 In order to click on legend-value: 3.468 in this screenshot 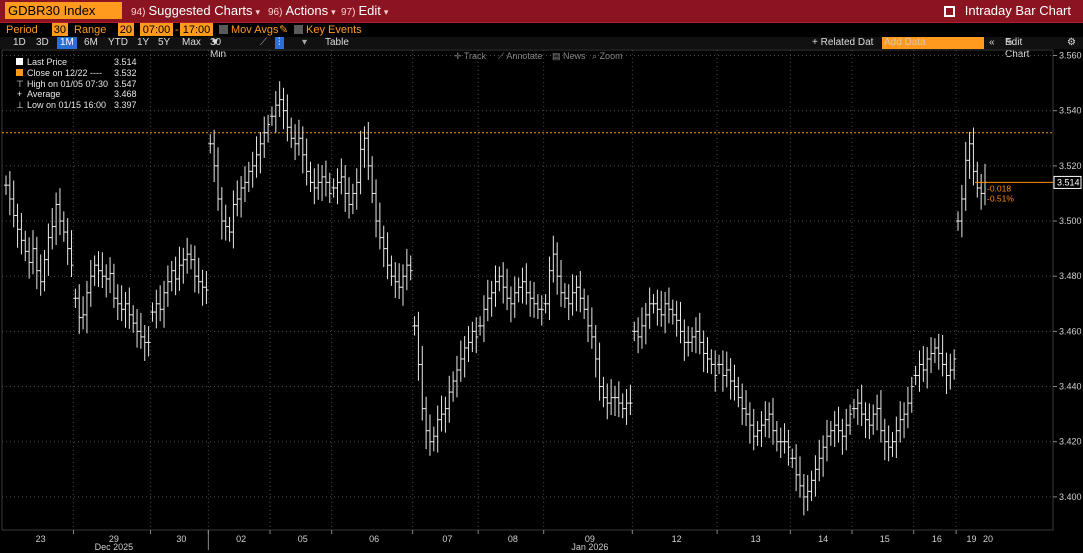, I will do `click(125, 94)`.